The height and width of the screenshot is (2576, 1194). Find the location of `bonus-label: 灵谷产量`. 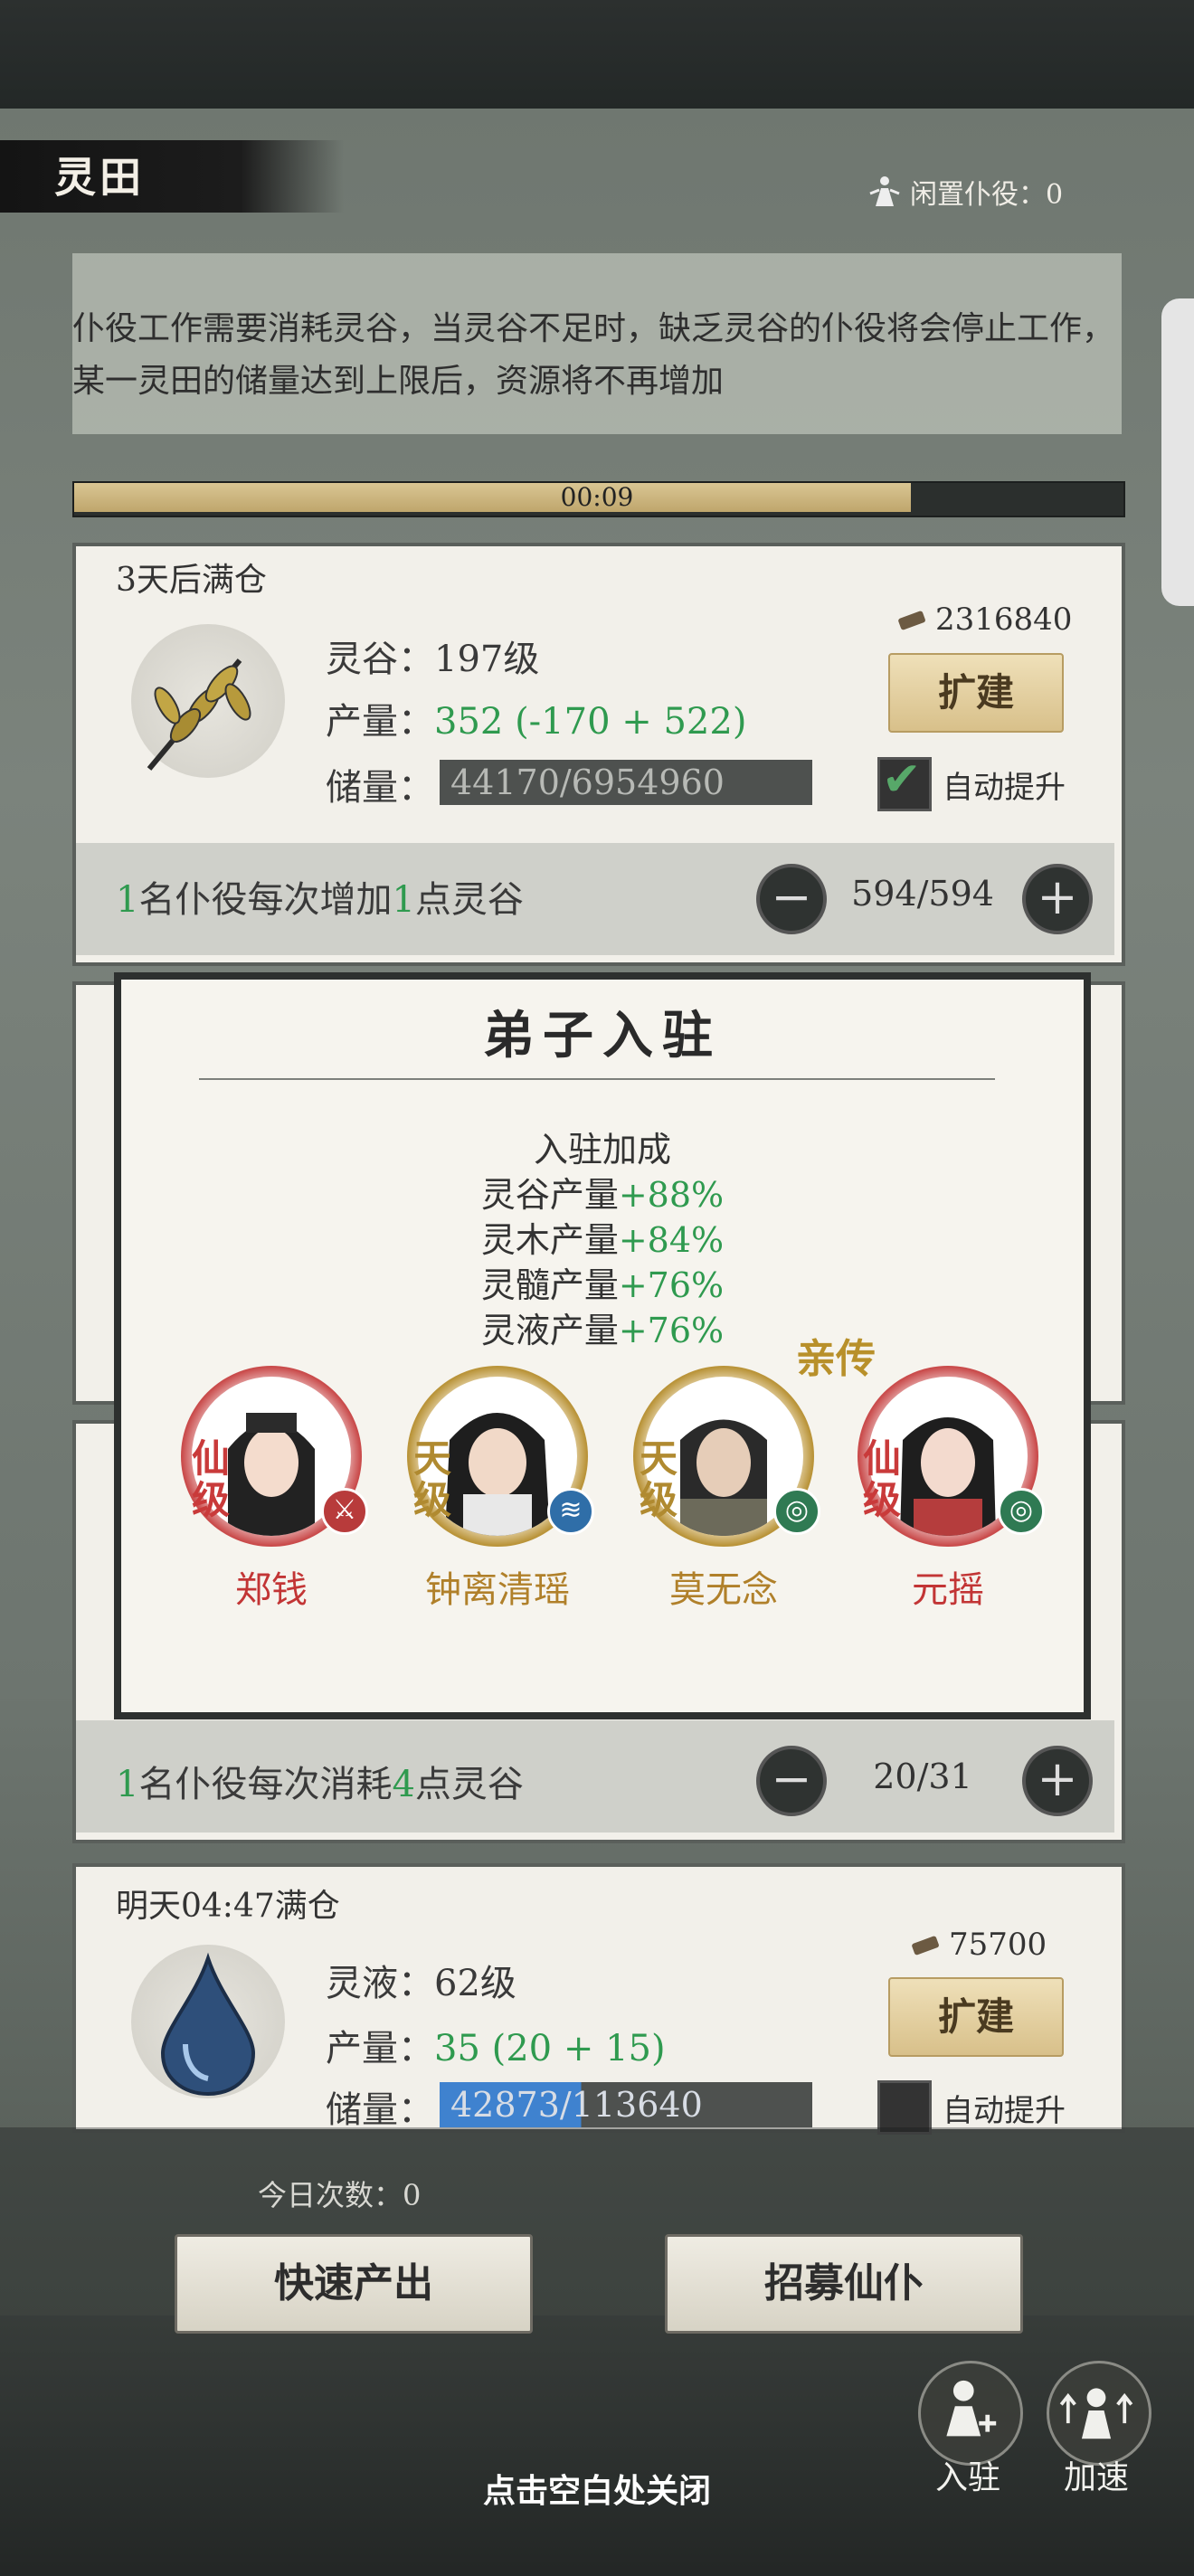

bonus-label: 灵谷产量 is located at coordinates (549, 1195).